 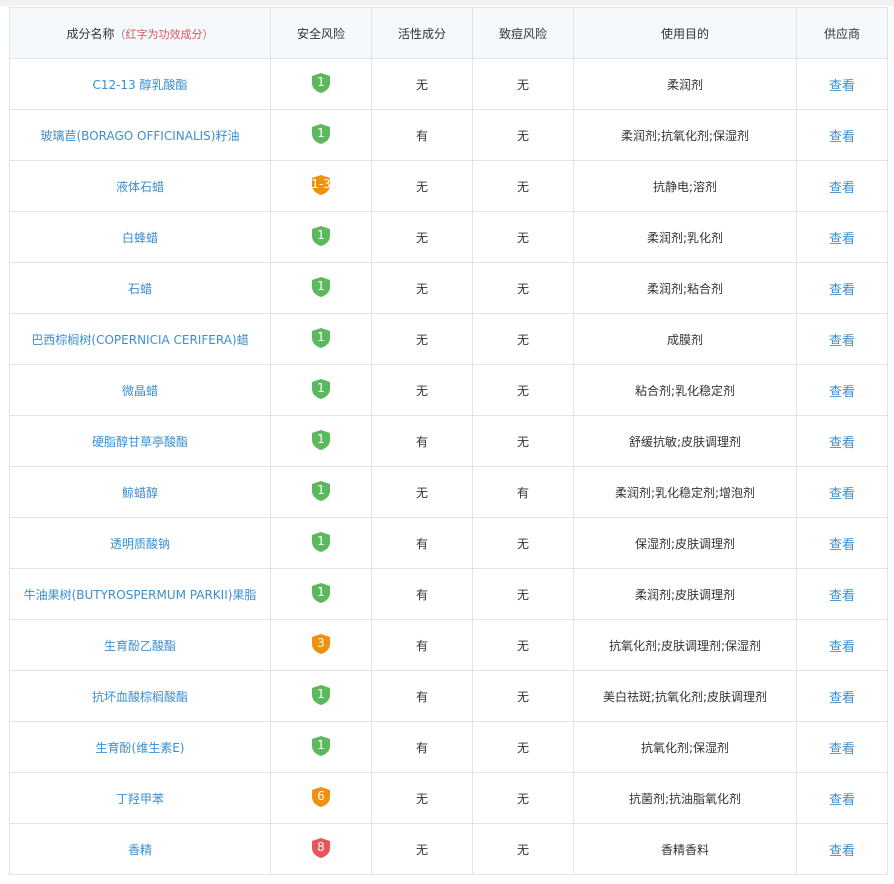 What do you see at coordinates (685, 849) in the screenshot?
I see `purpose-value: 香精香料` at bounding box center [685, 849].